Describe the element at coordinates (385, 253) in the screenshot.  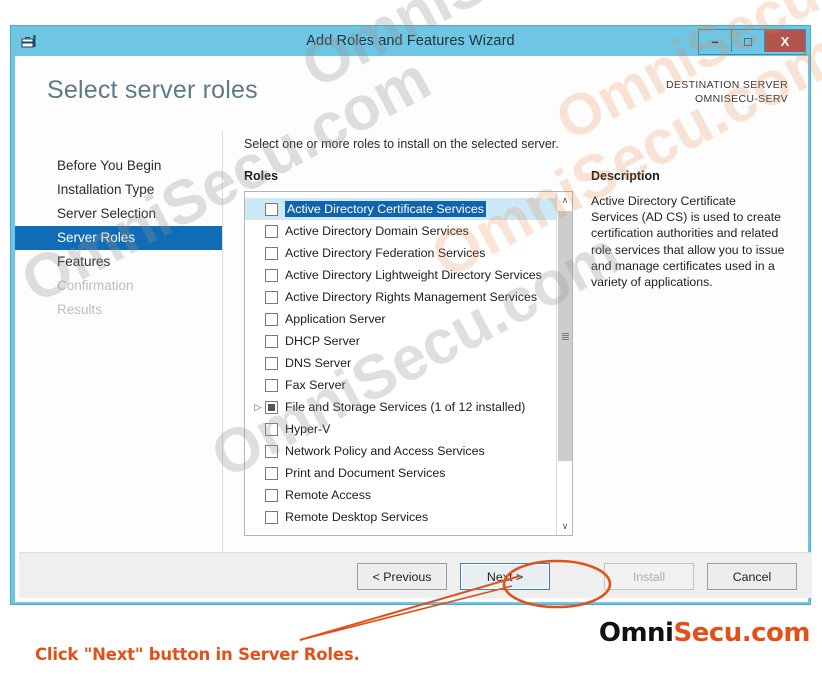
I see `role-label: Active Directory Federation Services` at that location.